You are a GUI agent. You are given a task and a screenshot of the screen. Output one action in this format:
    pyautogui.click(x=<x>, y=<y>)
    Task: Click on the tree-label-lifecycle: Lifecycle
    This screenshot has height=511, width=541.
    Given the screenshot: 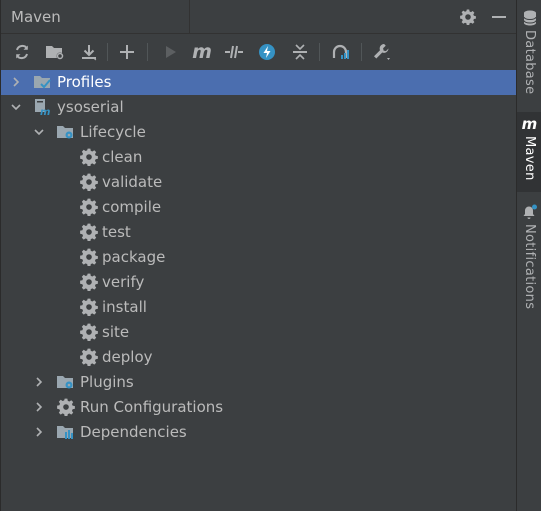 What is the action you would take?
    pyautogui.click(x=113, y=132)
    